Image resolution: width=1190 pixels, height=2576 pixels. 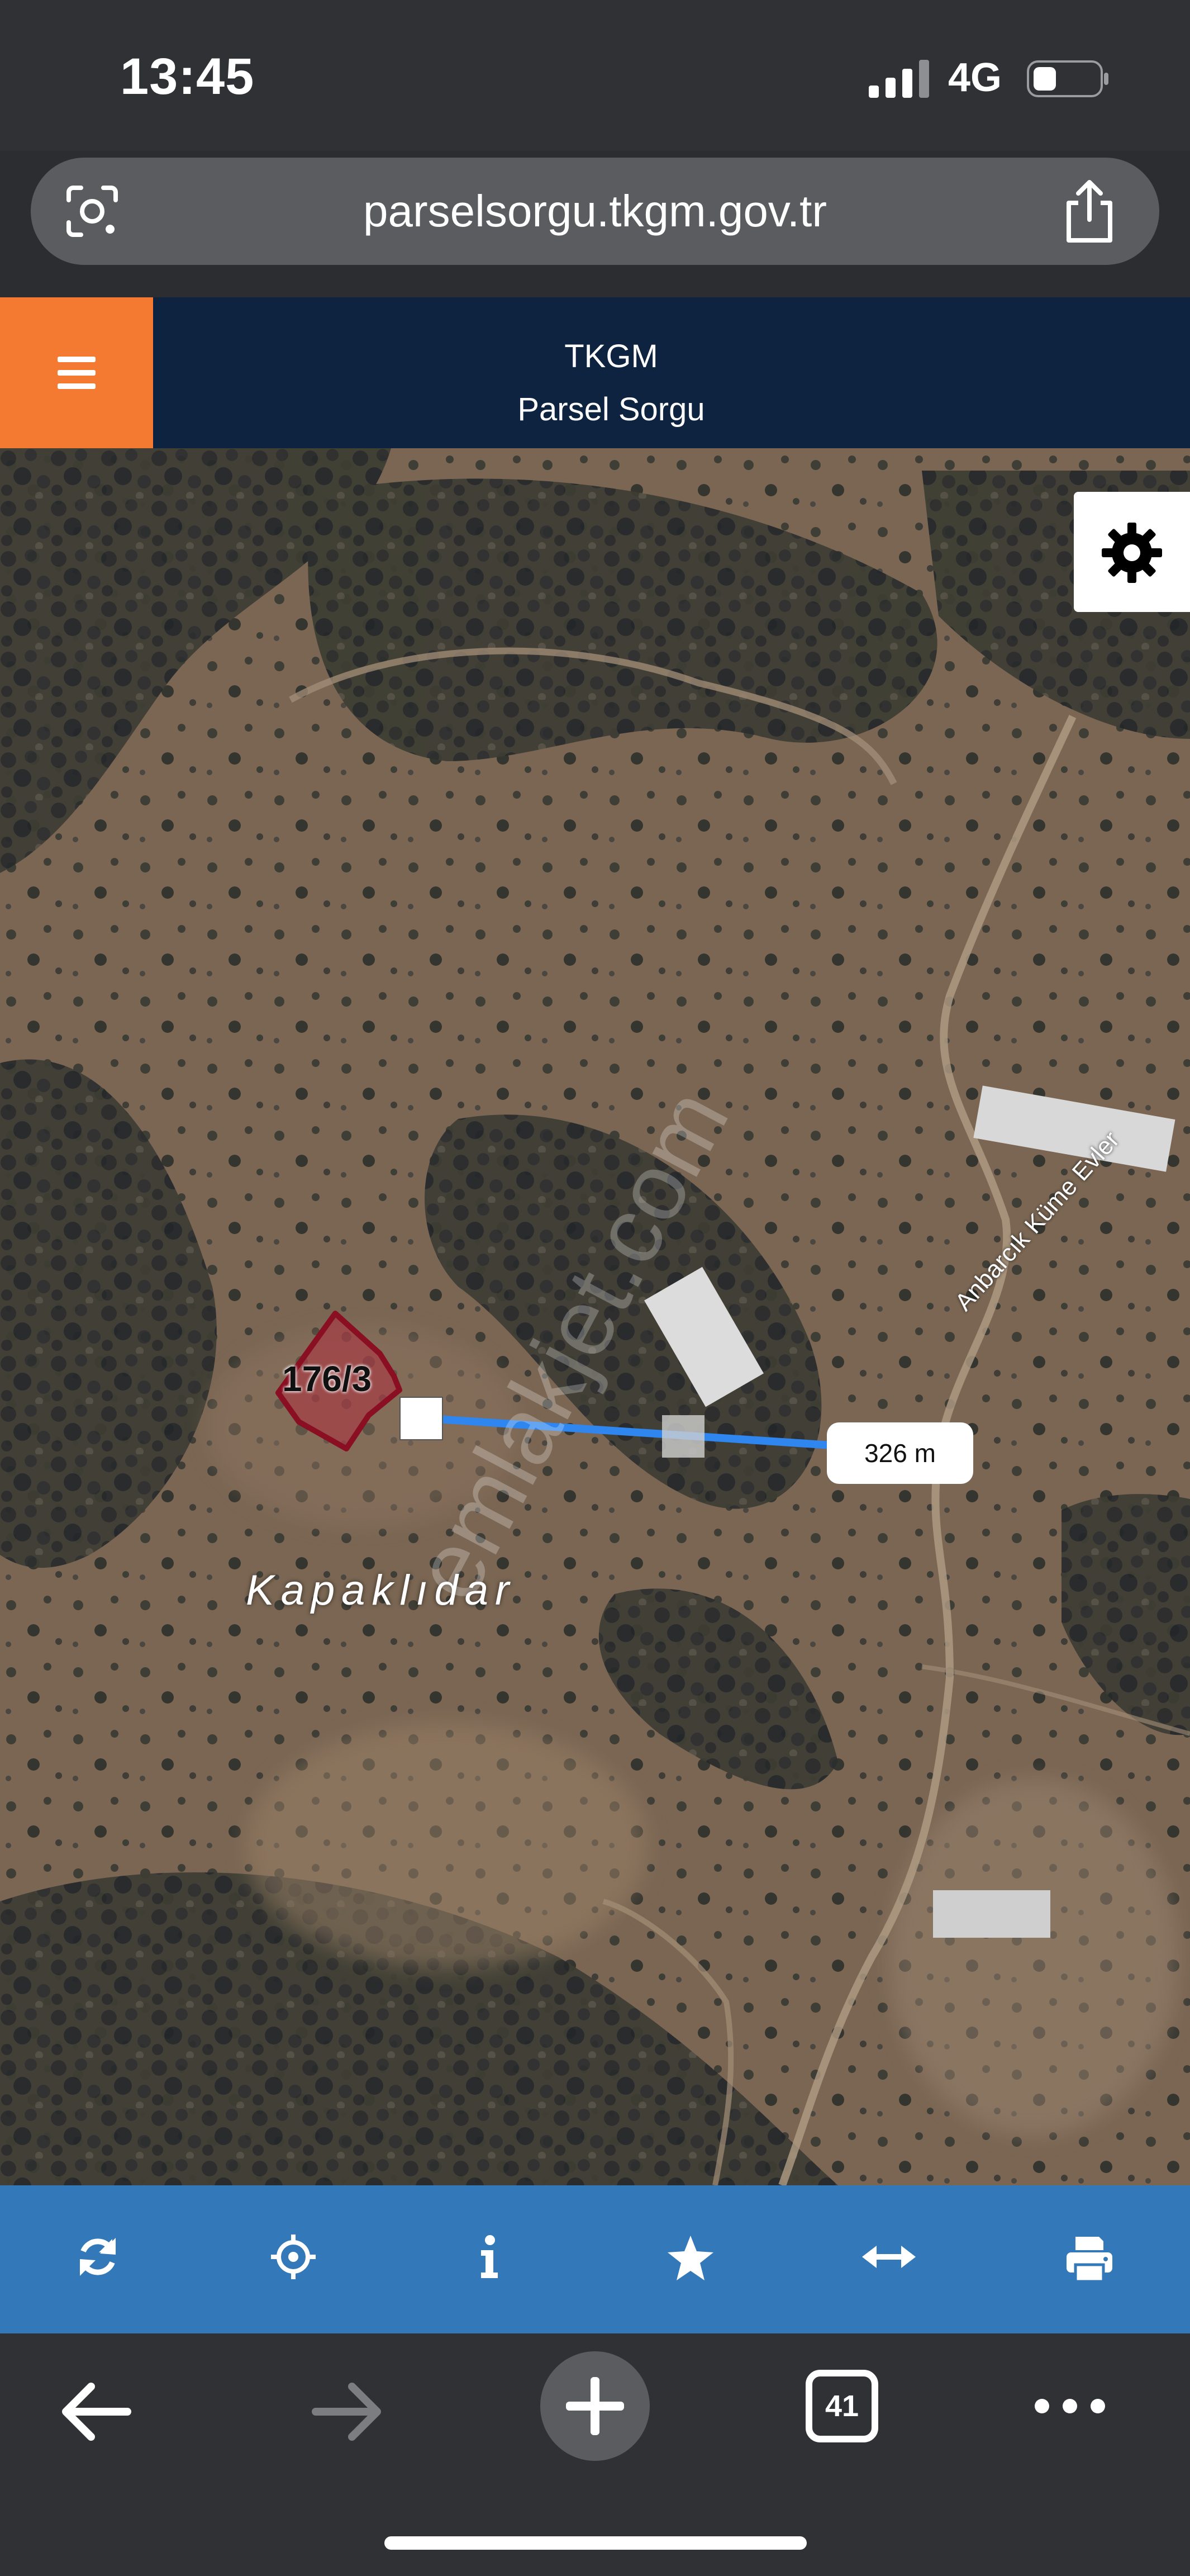 What do you see at coordinates (611, 356) in the screenshot?
I see `app-title: TKGM` at bounding box center [611, 356].